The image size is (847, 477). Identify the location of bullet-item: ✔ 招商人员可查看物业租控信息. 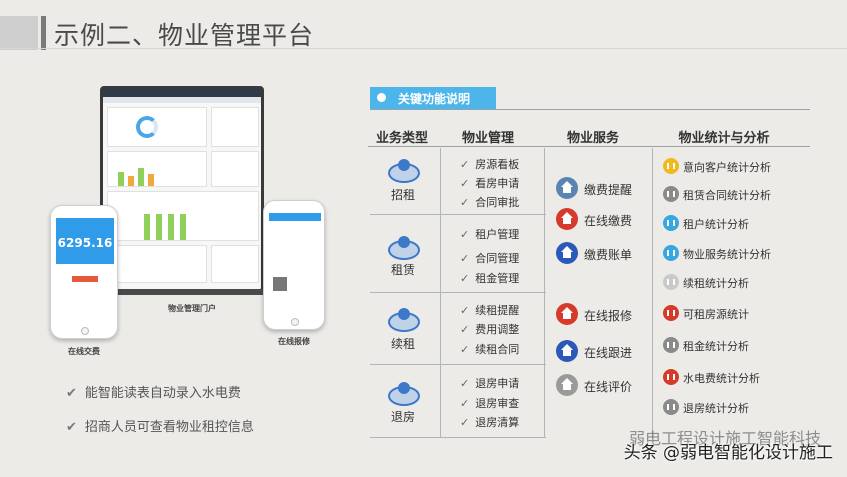
(160, 427).